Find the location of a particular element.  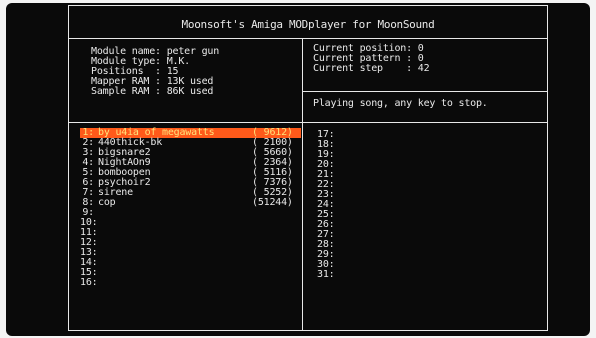

sample-row: 16: is located at coordinates (190, 283).